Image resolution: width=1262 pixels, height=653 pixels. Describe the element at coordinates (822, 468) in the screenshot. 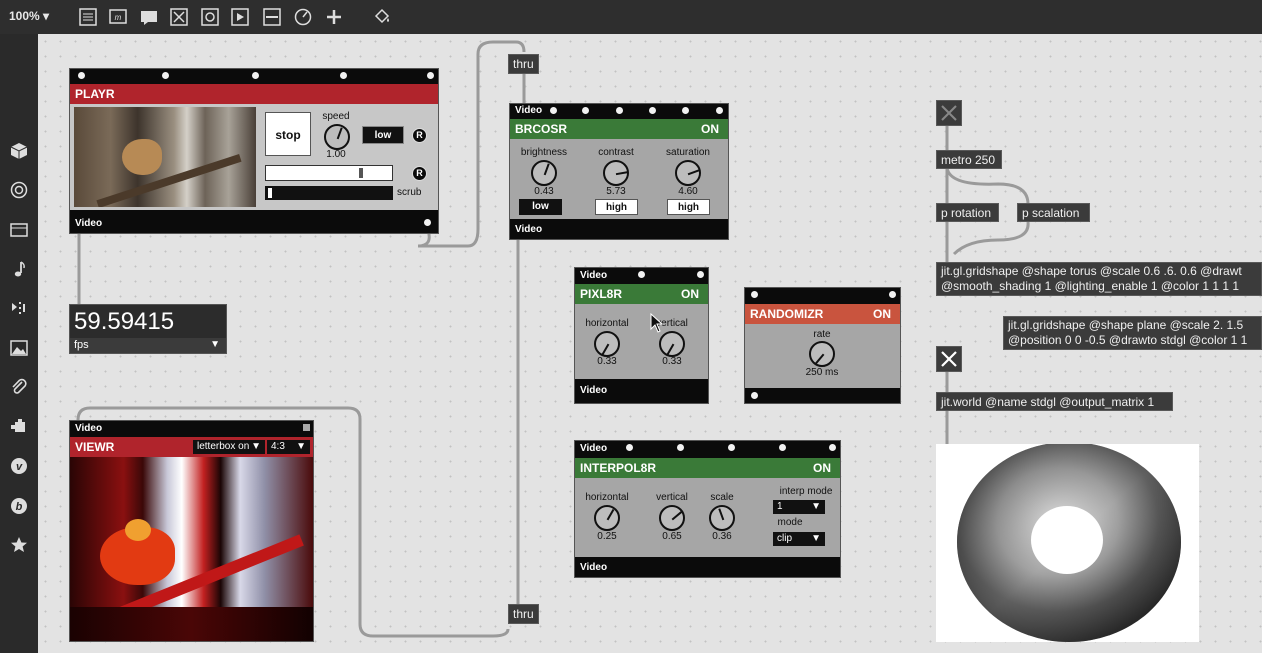

I see `interpol8r-on-toggle: ON` at that location.